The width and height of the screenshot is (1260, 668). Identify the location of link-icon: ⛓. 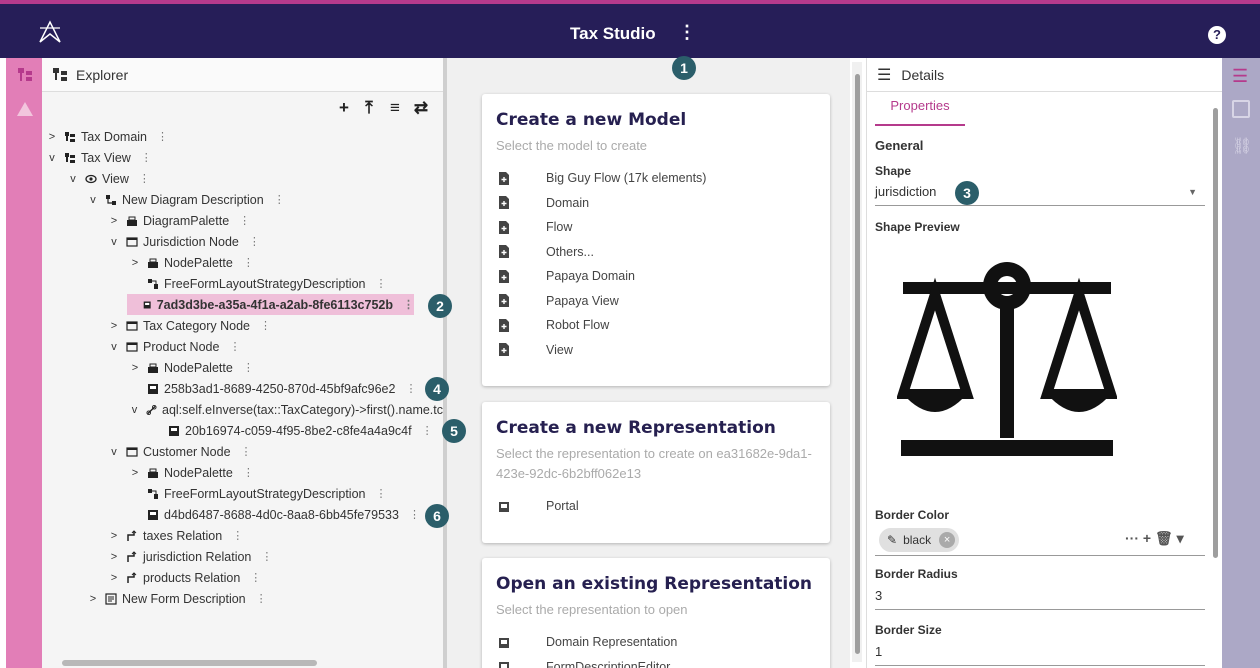
(1242, 146).